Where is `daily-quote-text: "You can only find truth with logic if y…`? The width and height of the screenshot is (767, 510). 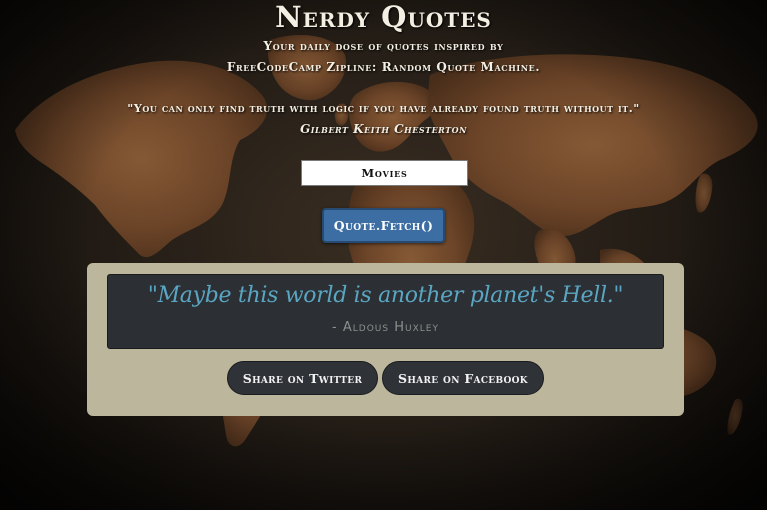
daily-quote-text: "You can only find truth with logic if y… is located at coordinates (383, 108).